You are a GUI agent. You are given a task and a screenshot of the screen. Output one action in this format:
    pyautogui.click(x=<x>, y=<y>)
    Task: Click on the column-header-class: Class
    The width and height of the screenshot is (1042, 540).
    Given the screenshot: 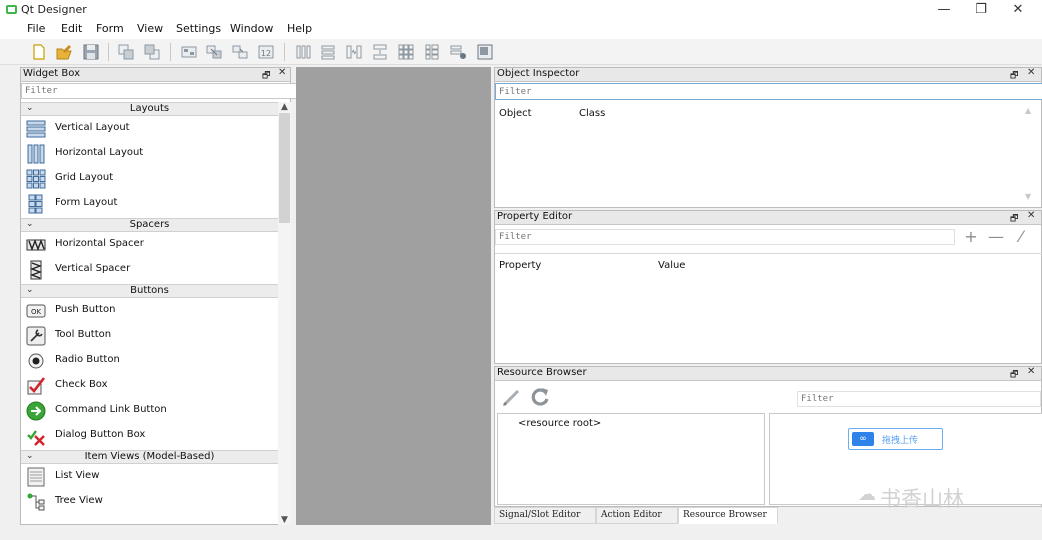 What is the action you would take?
    pyautogui.click(x=592, y=113)
    